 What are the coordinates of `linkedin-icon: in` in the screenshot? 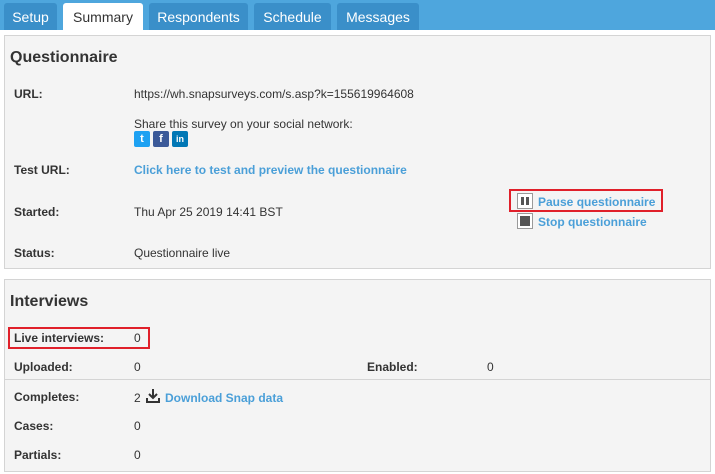 It's located at (180, 139).